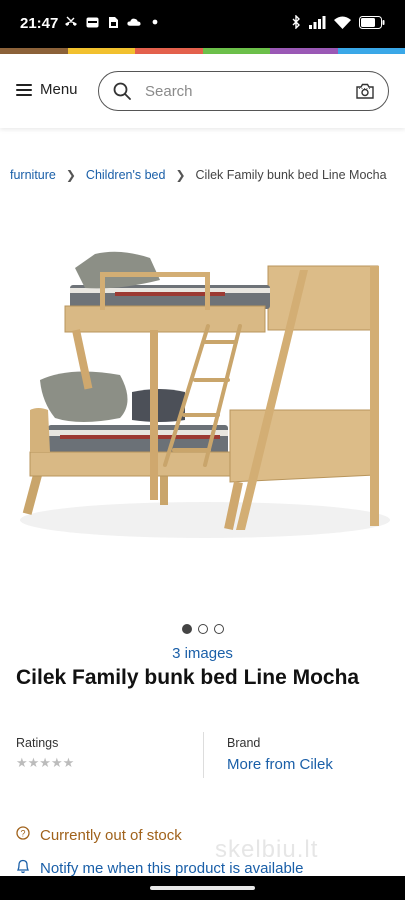 This screenshot has height=900, width=405. What do you see at coordinates (155, 22) in the screenshot?
I see `dot-icon` at bounding box center [155, 22].